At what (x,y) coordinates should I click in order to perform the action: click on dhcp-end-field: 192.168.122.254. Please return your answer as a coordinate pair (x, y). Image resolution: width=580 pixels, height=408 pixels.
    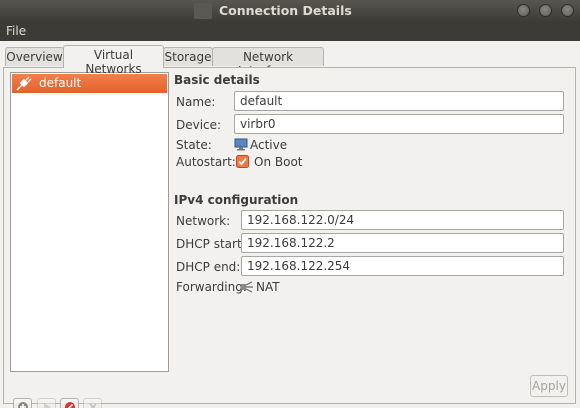
    Looking at the image, I should click on (402, 266).